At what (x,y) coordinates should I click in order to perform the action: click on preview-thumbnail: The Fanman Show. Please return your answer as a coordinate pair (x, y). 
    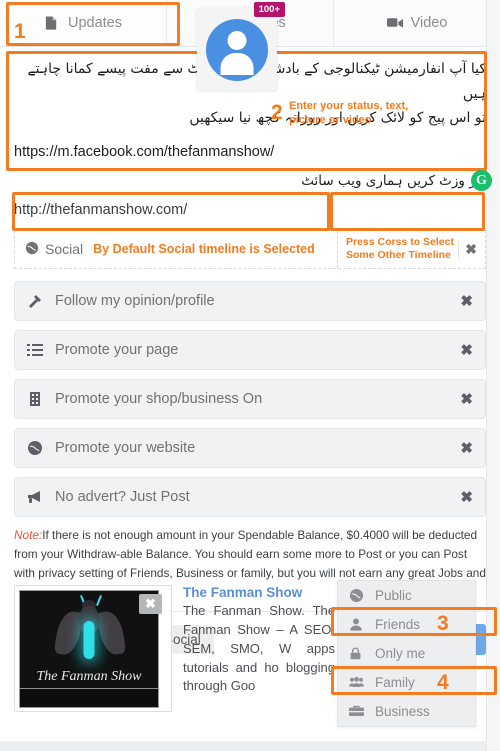
    Looking at the image, I should click on (89, 649).